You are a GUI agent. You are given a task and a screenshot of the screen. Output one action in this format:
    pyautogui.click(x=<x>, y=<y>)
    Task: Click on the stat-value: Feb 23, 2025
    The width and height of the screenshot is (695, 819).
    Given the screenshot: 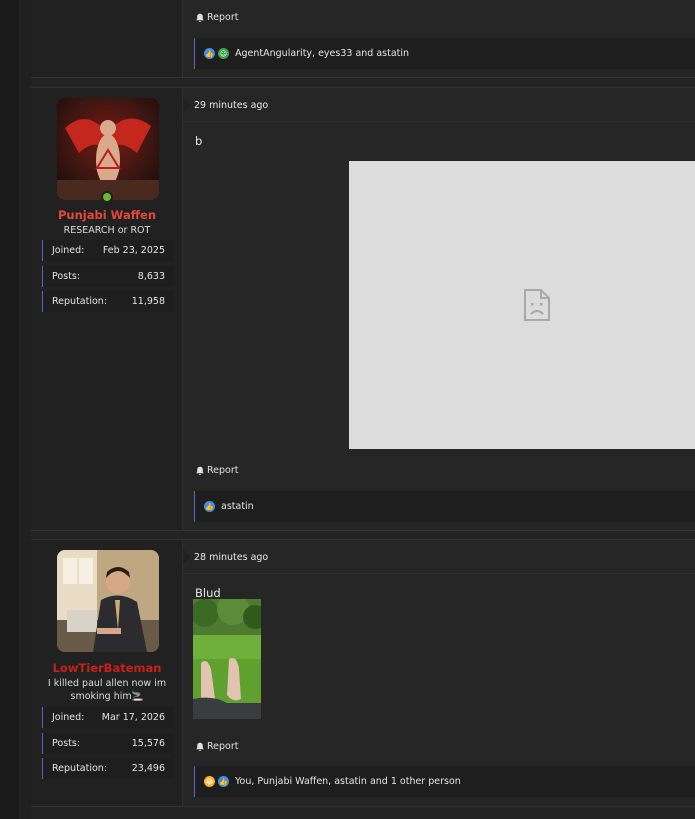 What is the action you would take?
    pyautogui.click(x=133, y=250)
    